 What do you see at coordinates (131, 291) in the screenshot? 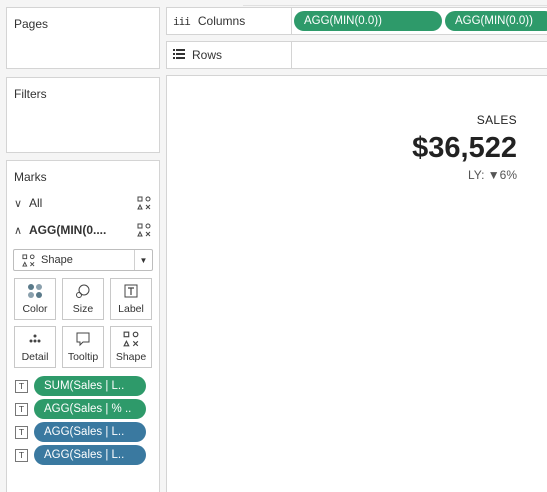
I see `label-icon` at bounding box center [131, 291].